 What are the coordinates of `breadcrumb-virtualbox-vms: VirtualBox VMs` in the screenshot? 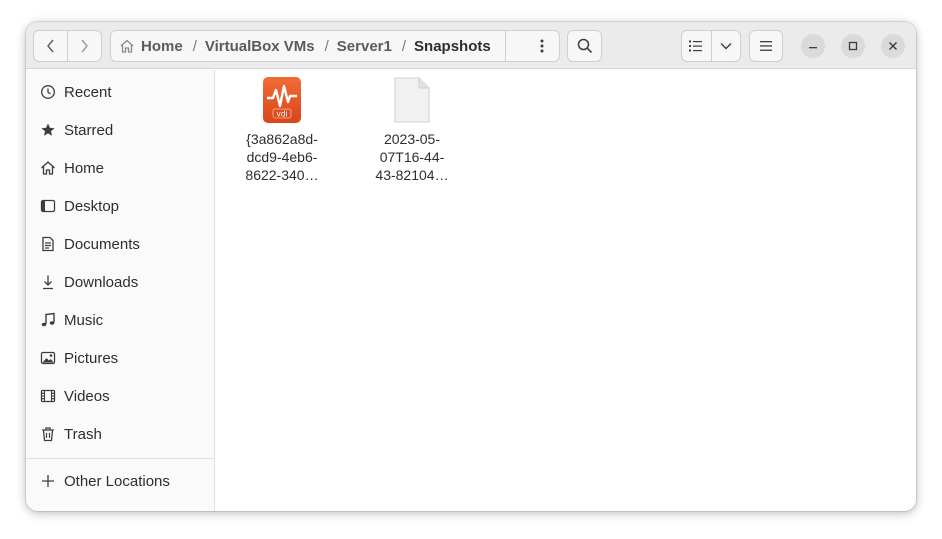 It's located at (256, 46).